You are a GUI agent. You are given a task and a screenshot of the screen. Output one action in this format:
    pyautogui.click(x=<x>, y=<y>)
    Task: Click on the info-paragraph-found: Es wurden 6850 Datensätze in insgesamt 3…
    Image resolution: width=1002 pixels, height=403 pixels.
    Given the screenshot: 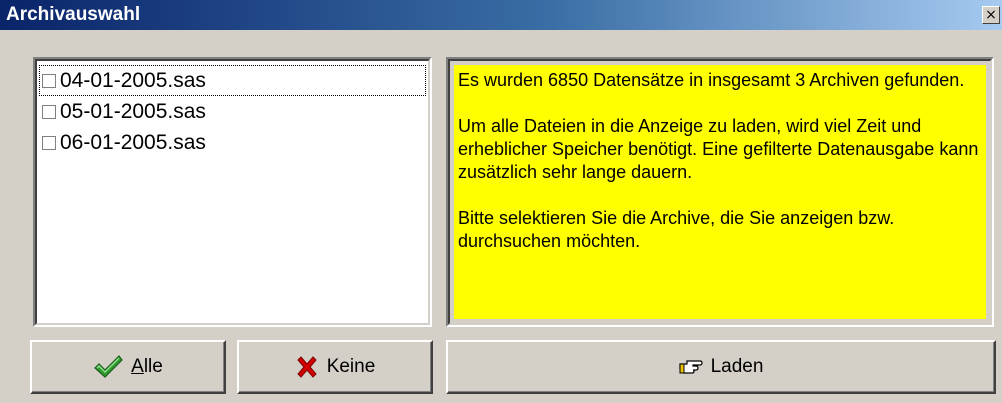 What is the action you would take?
    pyautogui.click(x=711, y=80)
    